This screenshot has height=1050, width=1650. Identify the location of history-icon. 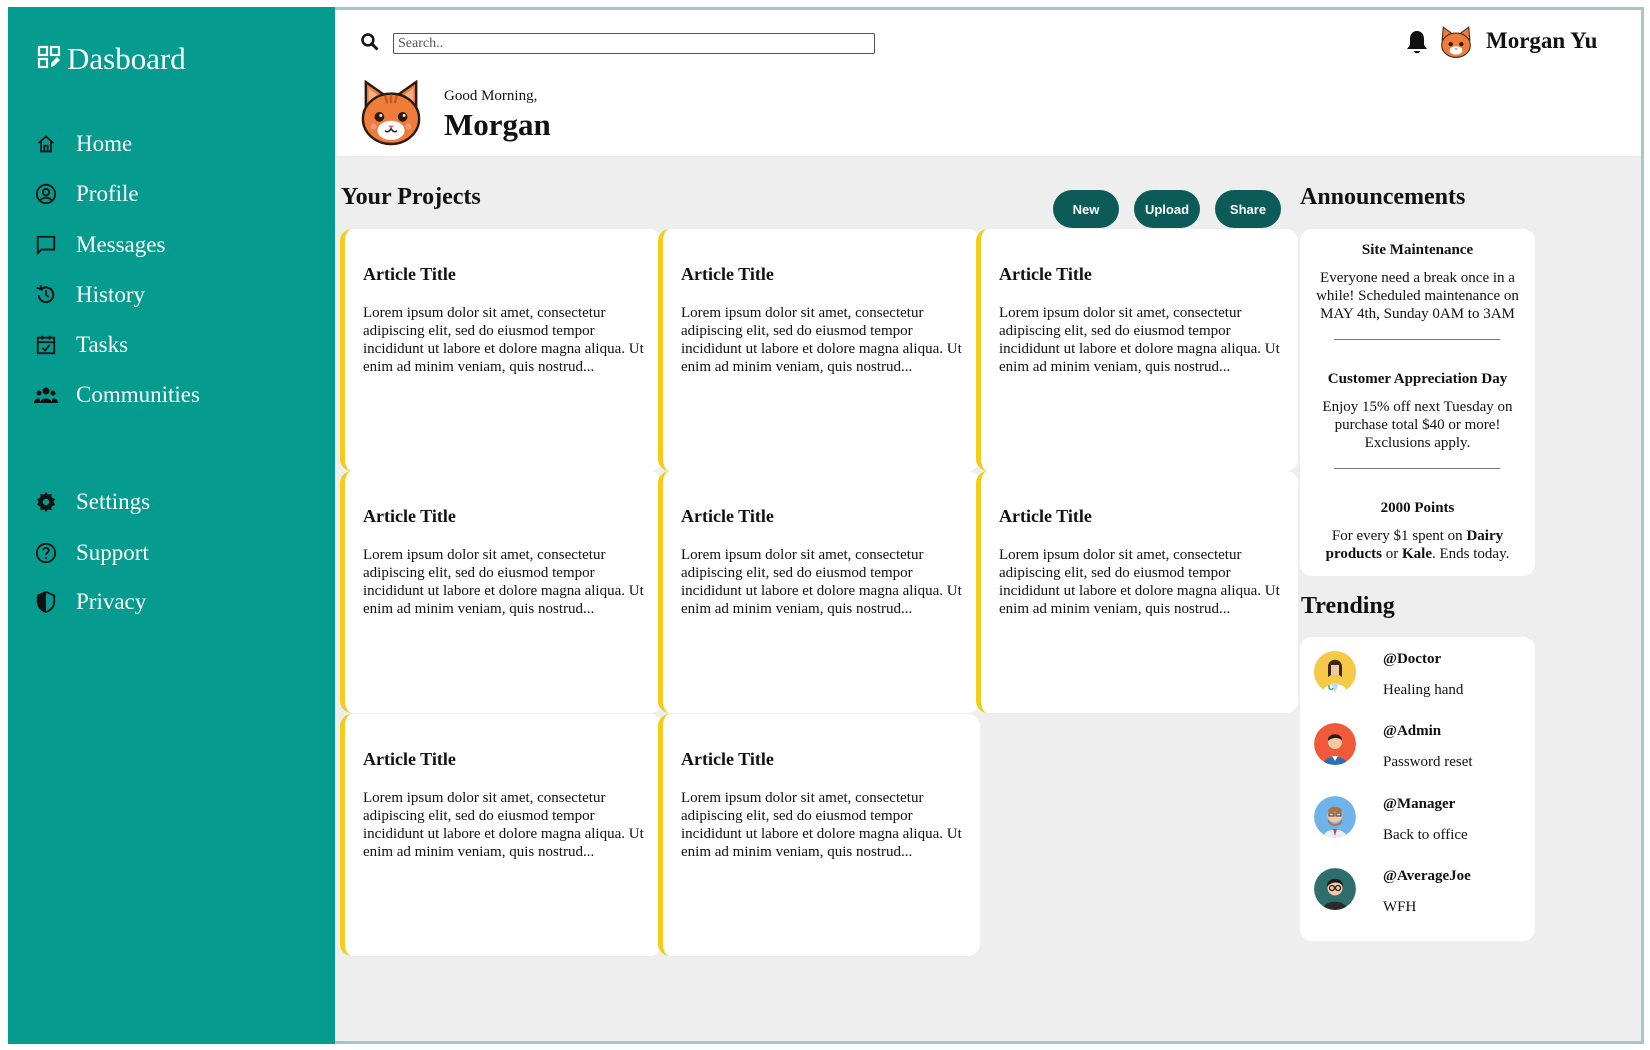
(46, 295).